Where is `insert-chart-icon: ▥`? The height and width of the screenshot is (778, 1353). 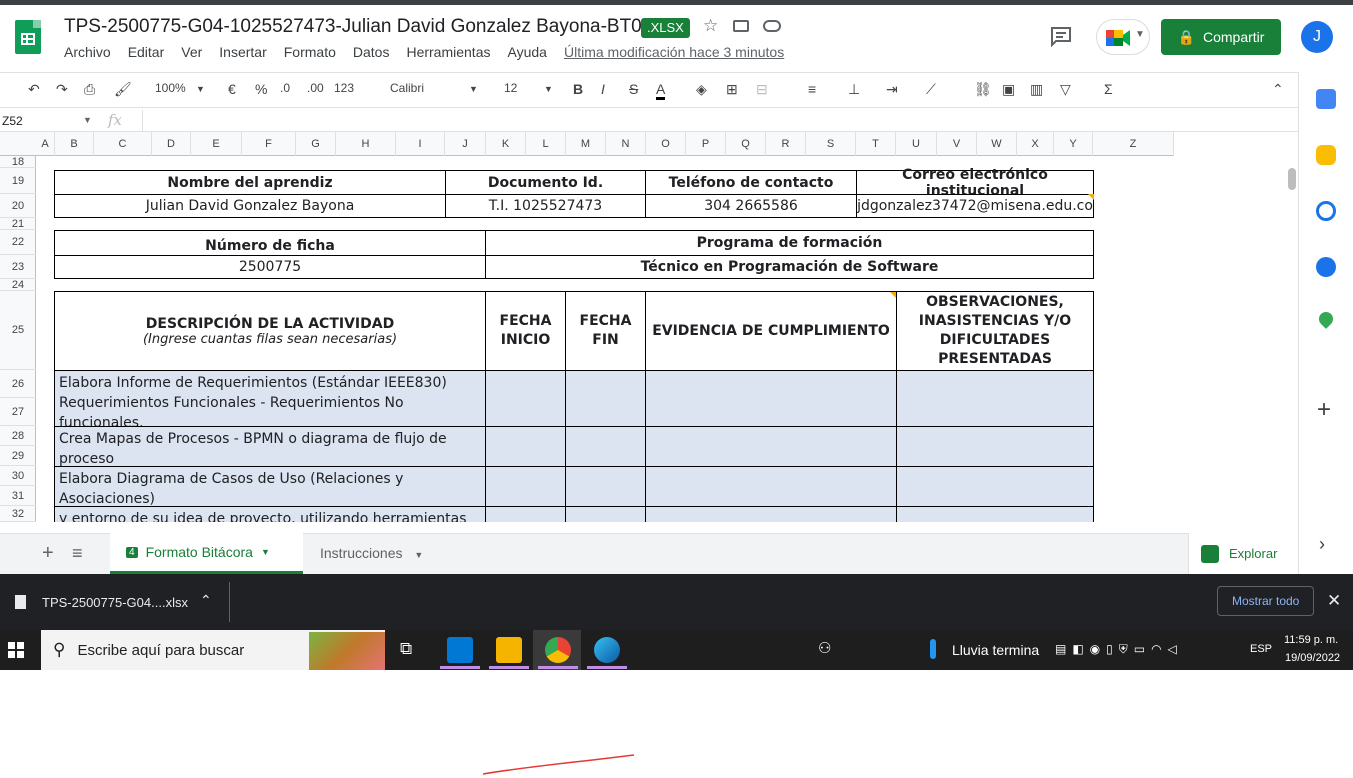 insert-chart-icon: ▥ is located at coordinates (1036, 89).